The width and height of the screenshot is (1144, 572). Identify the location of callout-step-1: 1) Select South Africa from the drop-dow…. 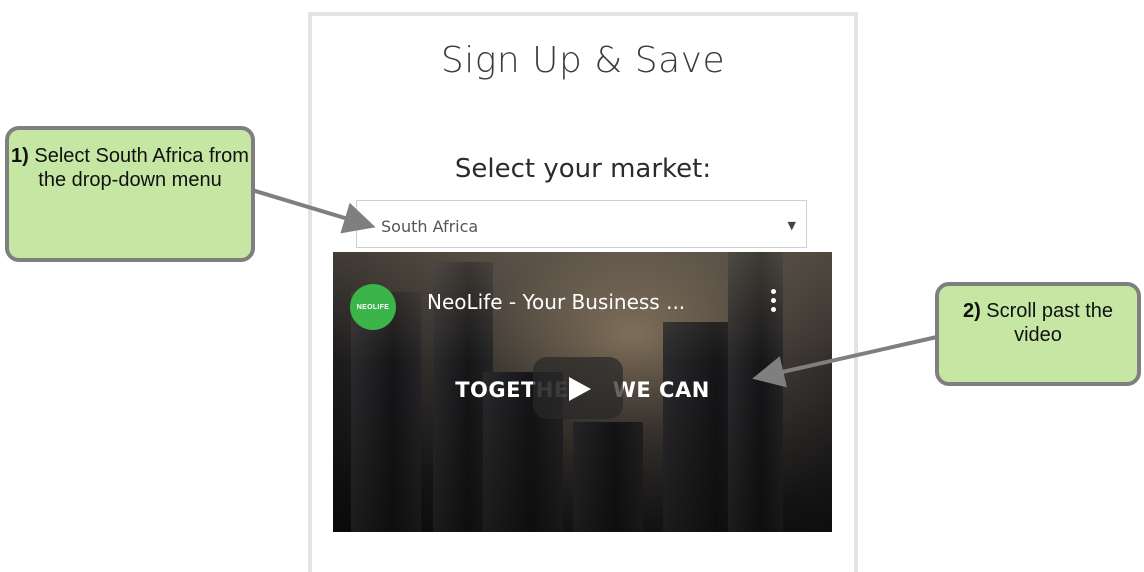
(130, 194).